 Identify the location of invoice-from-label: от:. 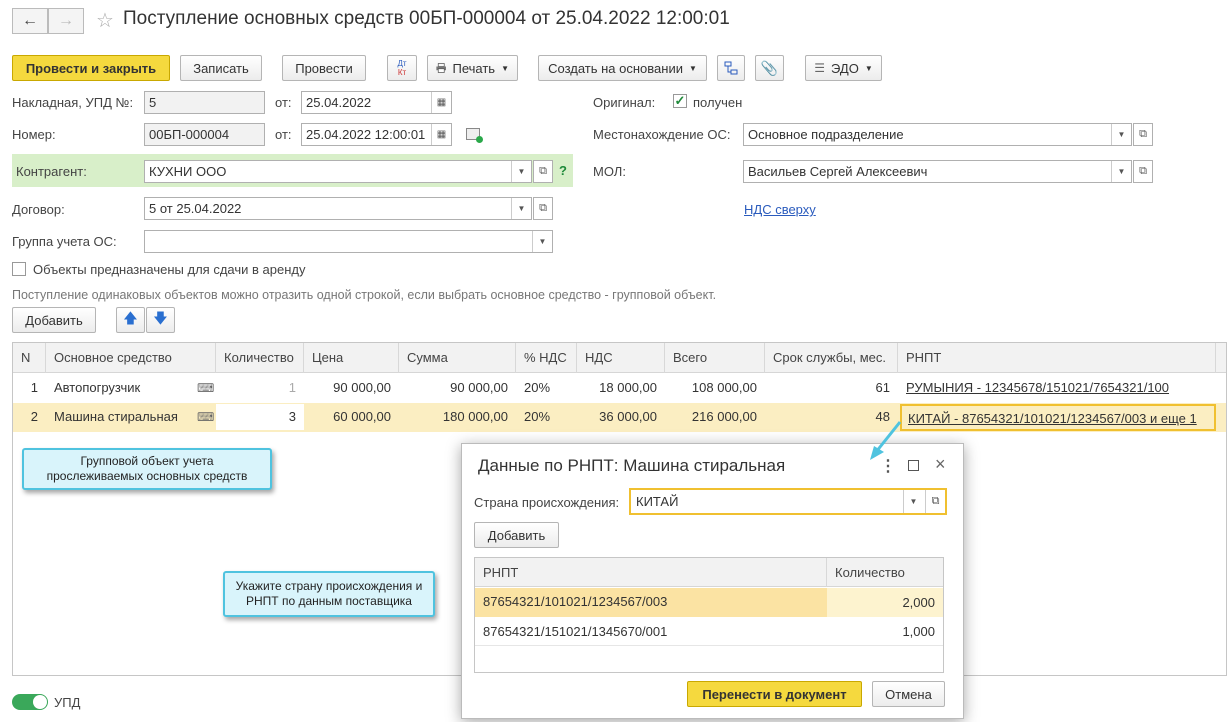
(283, 102).